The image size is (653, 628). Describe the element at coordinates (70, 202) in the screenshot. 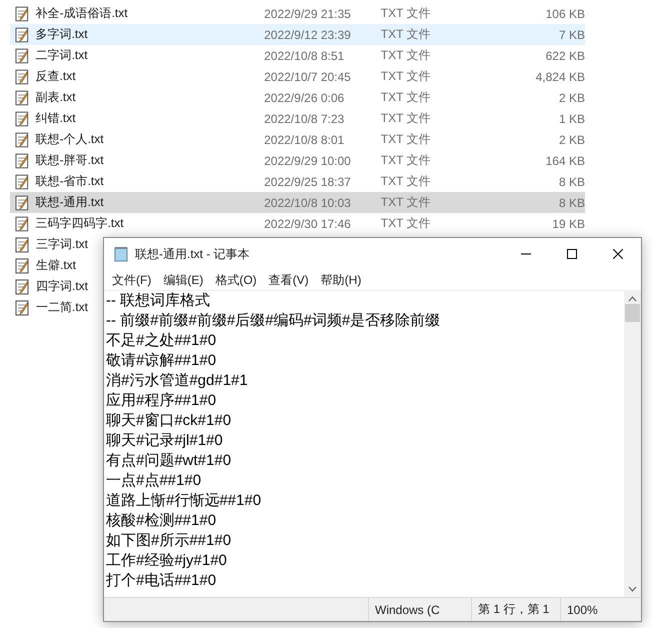

I see `file-name: 联想-通用.txt` at that location.